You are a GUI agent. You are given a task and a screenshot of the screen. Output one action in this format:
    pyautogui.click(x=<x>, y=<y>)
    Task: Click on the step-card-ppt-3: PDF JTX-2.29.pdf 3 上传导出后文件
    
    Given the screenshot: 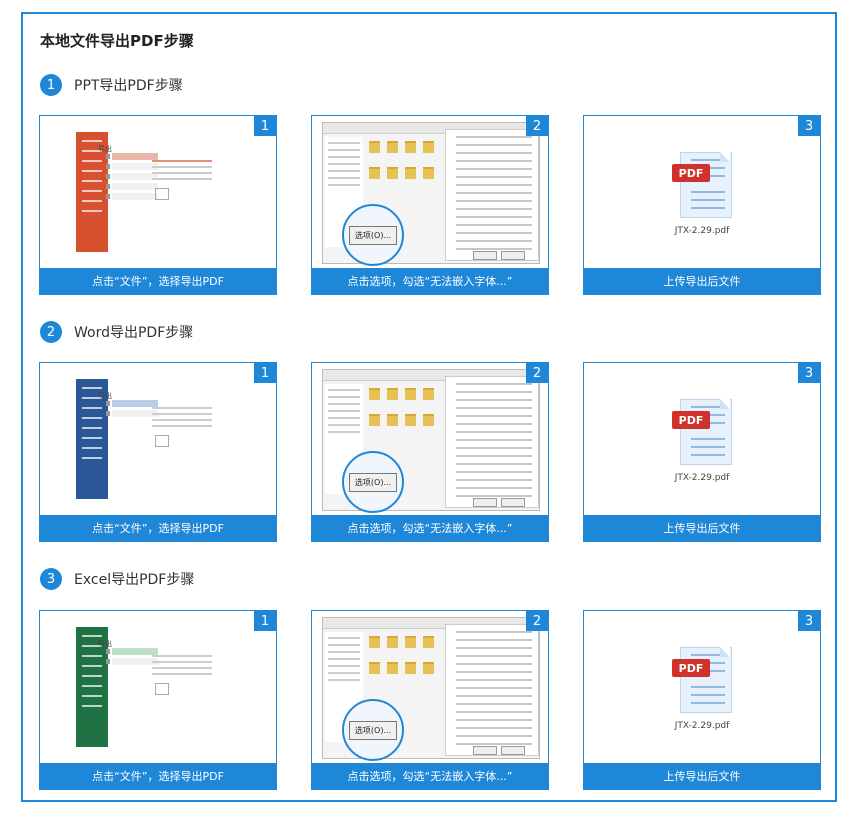 What is the action you would take?
    pyautogui.click(x=702, y=205)
    